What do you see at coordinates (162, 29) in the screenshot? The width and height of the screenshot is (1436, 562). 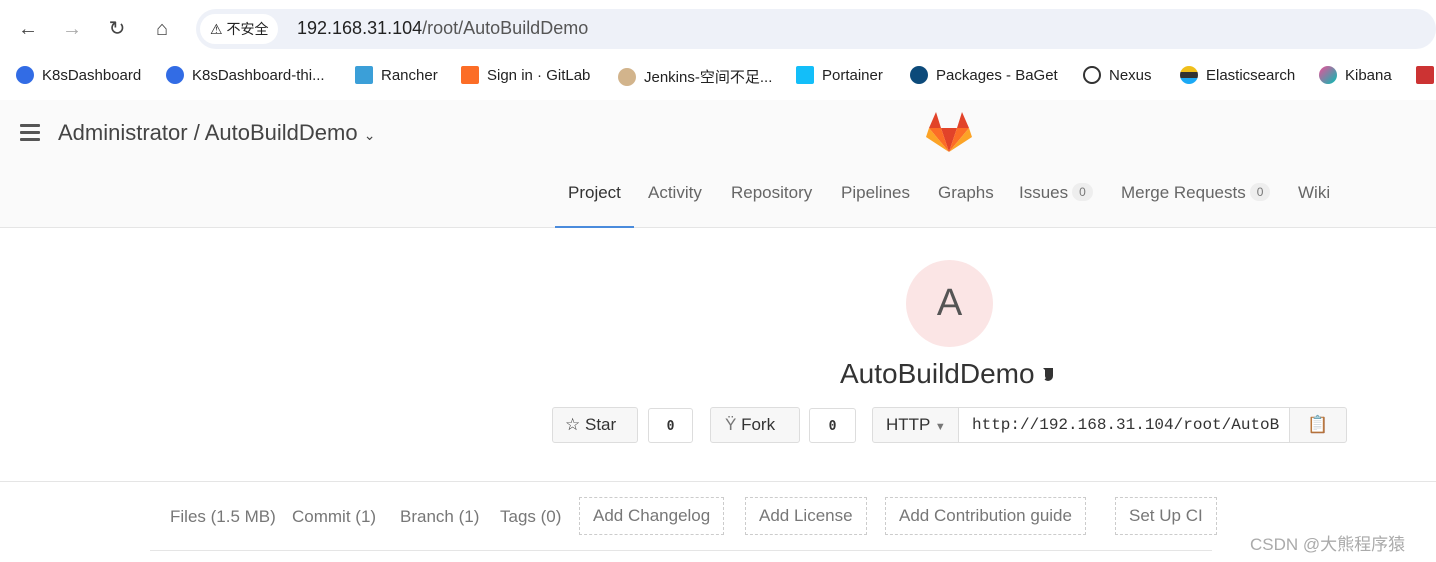 I see `home-icon: ⌂` at bounding box center [162, 29].